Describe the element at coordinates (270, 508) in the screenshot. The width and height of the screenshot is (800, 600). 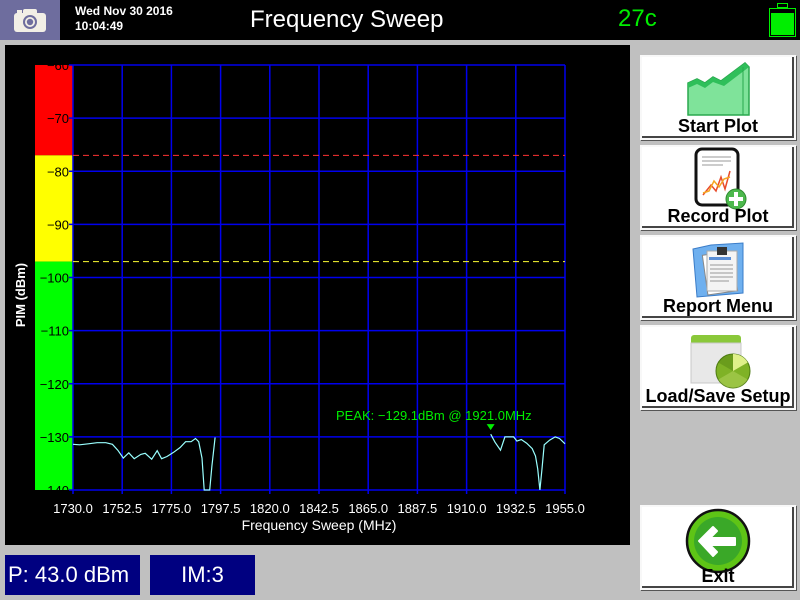
I see `x-tick-label: 1820.0` at that location.